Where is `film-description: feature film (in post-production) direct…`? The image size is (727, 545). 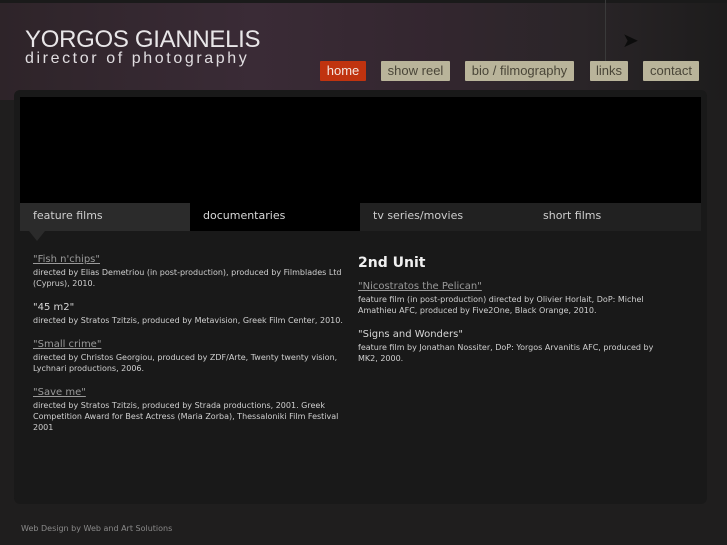
film-description: feature film (in post-production) direct… is located at coordinates (501, 305).